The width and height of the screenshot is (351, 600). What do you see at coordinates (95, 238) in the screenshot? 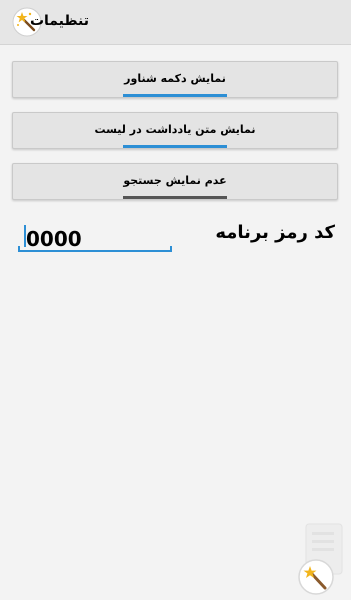
I see `password-input: 0000` at bounding box center [95, 238].